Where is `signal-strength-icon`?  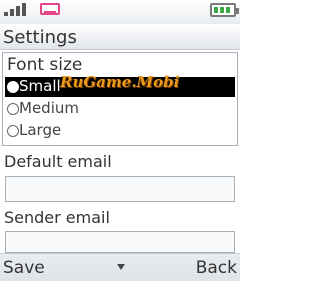 signal-strength-icon is located at coordinates (18, 9).